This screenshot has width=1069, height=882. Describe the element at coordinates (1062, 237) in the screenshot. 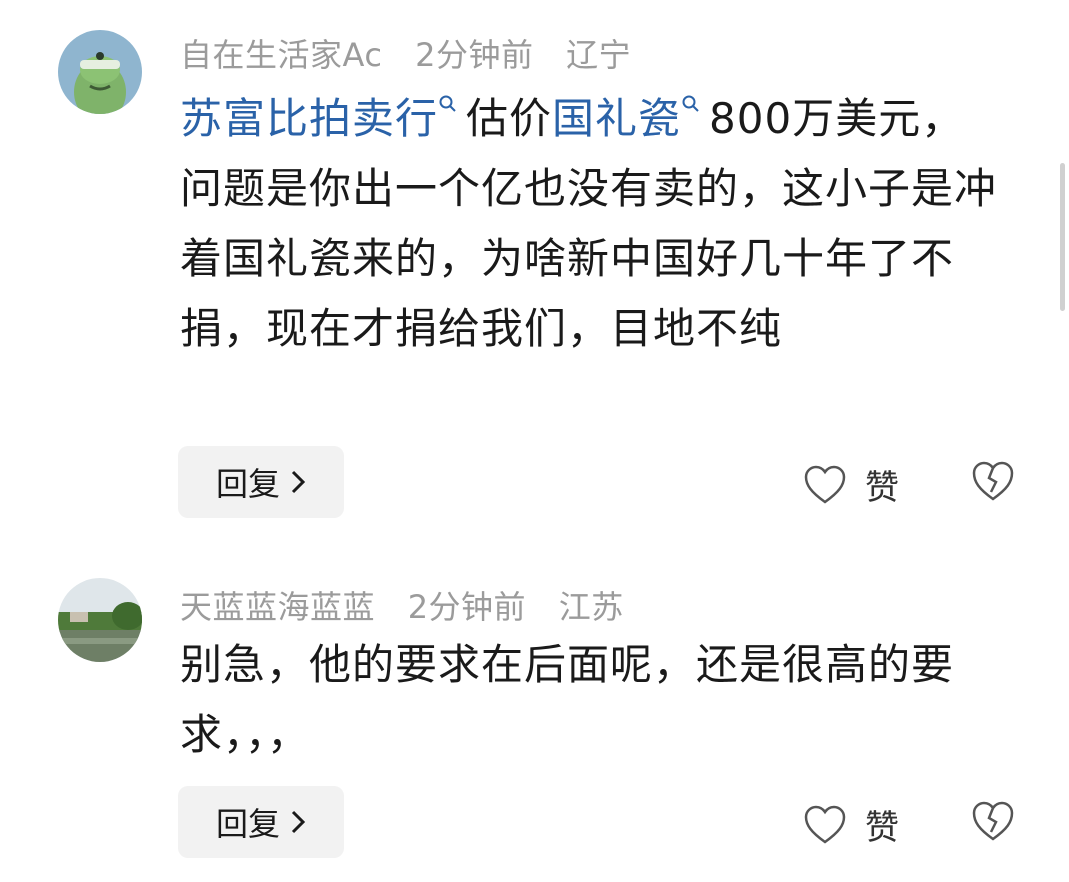

I see `scrollbar` at that location.